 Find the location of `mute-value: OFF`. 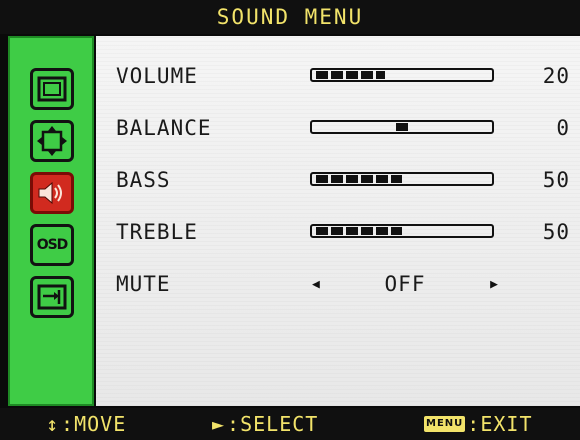

mute-value: OFF is located at coordinates (405, 284).